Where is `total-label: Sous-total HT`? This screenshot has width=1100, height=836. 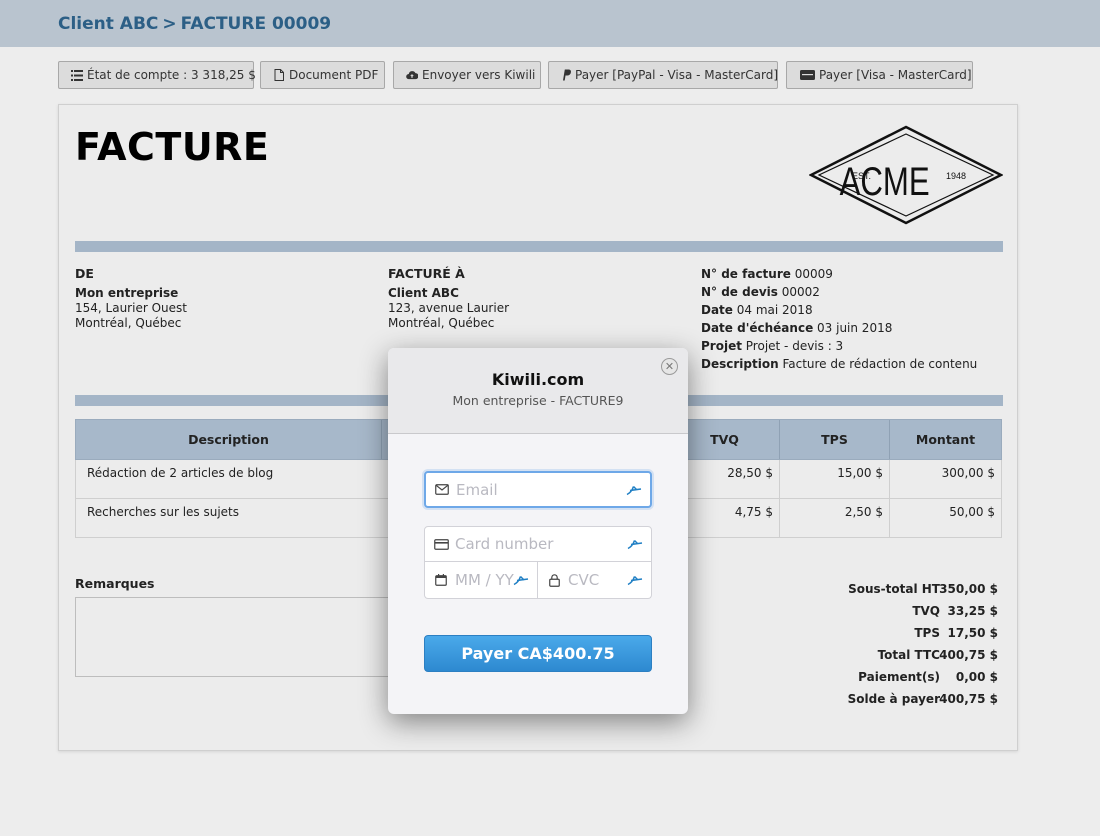
total-label: Sous-total HT is located at coordinates (894, 589).